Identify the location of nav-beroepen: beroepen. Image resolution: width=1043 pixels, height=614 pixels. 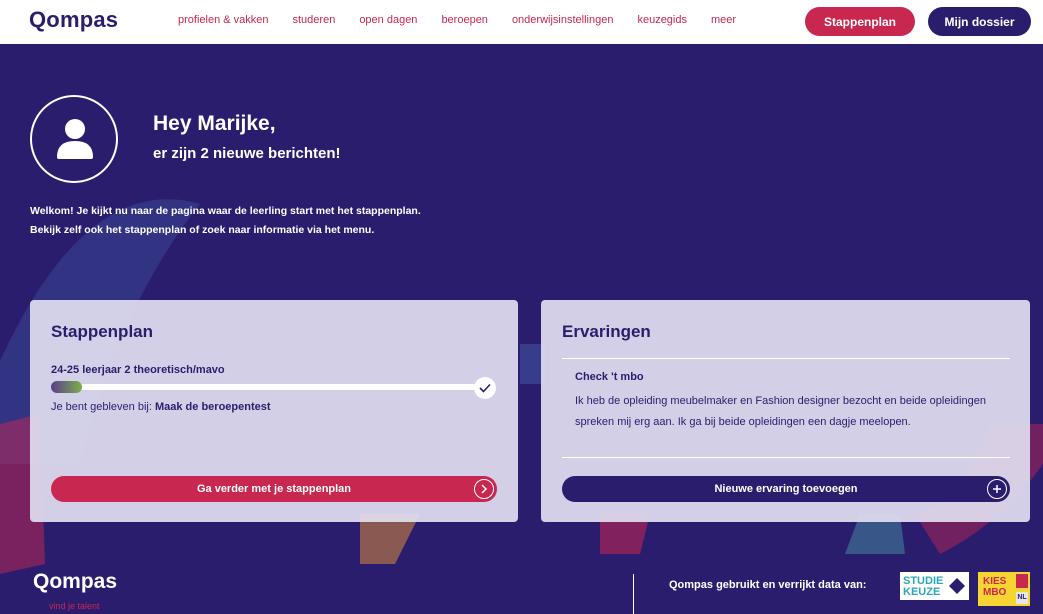
(464, 20).